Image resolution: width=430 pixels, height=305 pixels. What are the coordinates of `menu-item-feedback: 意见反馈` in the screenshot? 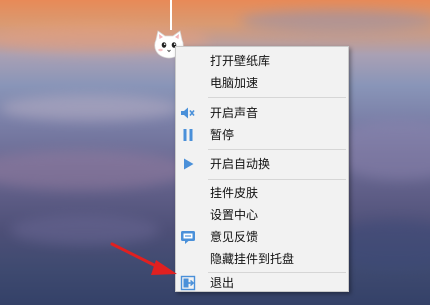 It's located at (262, 237).